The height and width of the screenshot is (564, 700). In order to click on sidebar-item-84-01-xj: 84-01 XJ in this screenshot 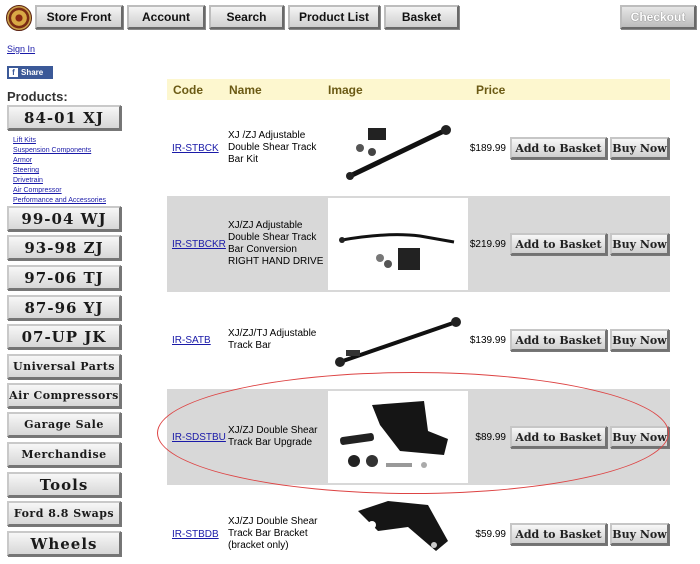, I will do `click(64, 117)`.